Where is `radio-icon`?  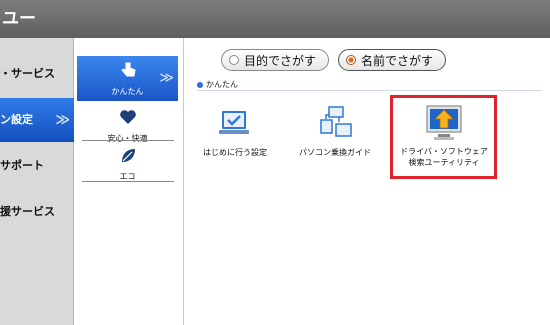
radio-icon is located at coordinates (234, 60).